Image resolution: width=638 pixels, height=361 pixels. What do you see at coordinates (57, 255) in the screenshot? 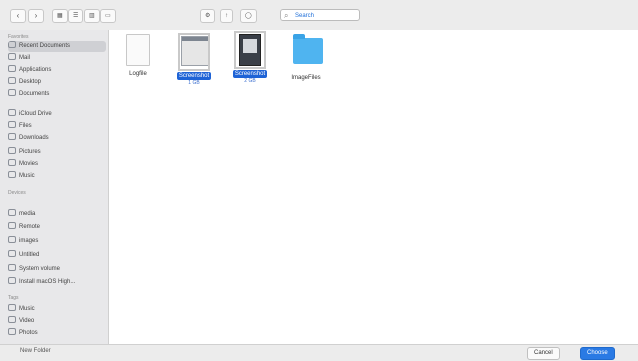
I see `sidebar-item-untitled: Untitled` at bounding box center [57, 255].